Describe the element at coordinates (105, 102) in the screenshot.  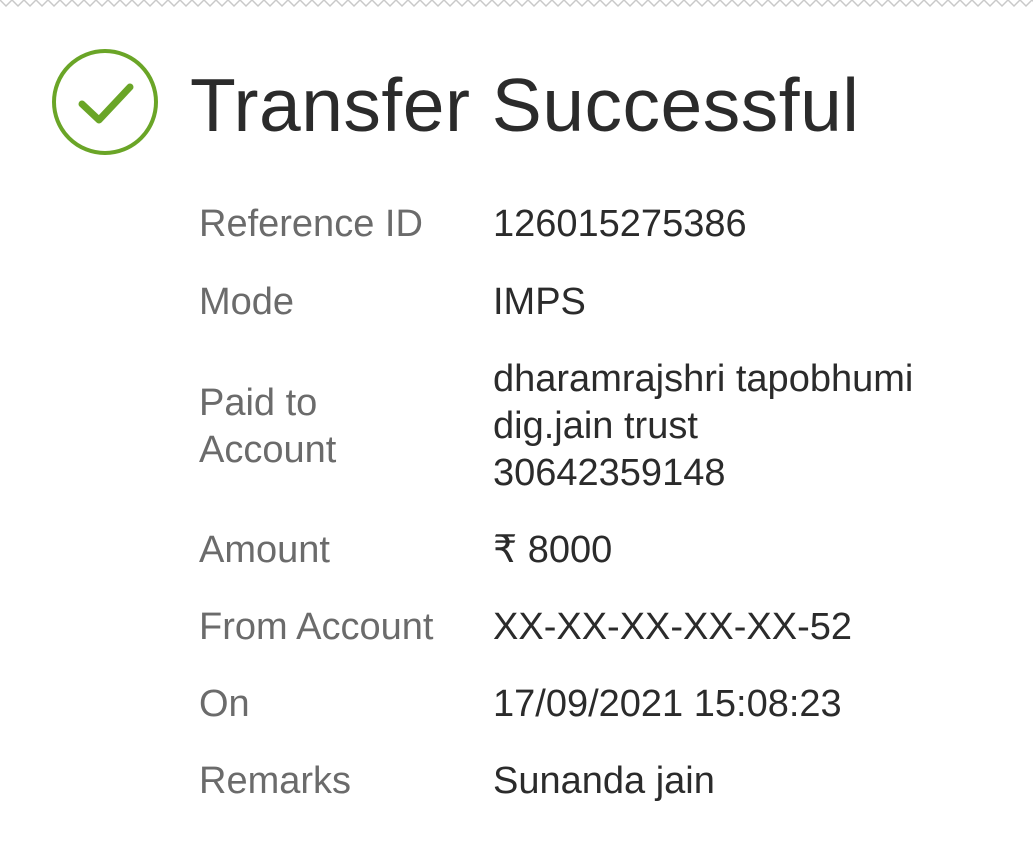
I see `check-circle-icon` at that location.